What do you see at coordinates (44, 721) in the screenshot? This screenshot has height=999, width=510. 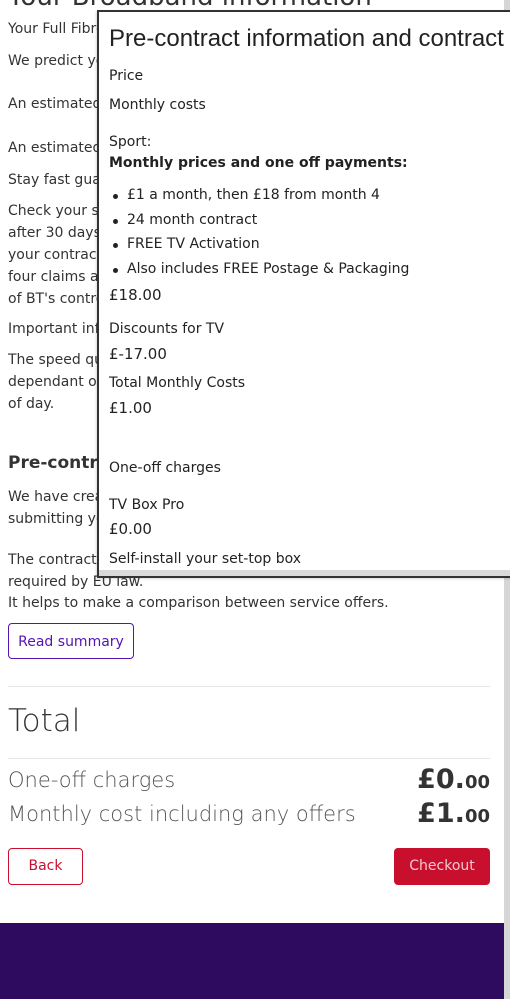 I see `total-title: Total` at bounding box center [44, 721].